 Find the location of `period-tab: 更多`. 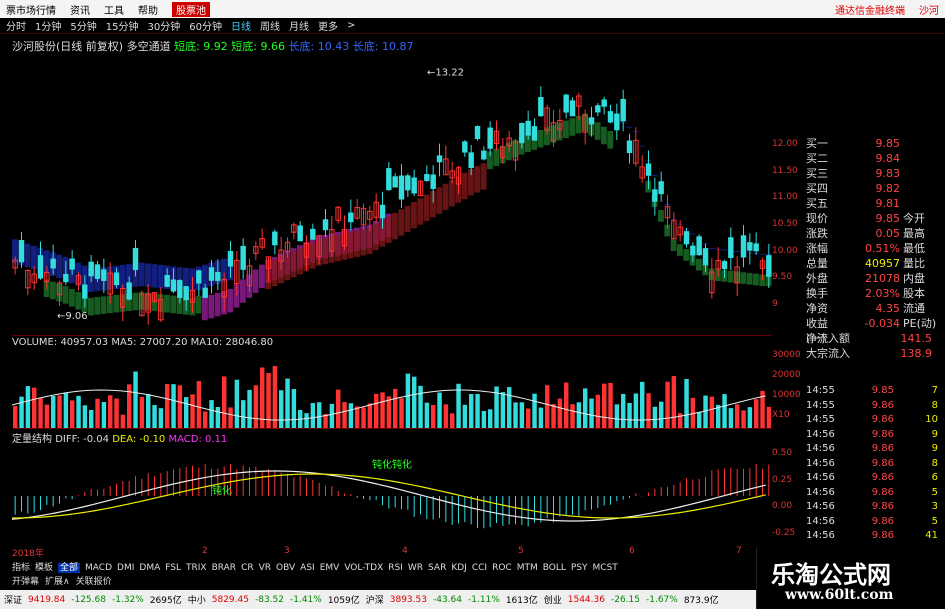

period-tab: 更多 is located at coordinates (328, 25).